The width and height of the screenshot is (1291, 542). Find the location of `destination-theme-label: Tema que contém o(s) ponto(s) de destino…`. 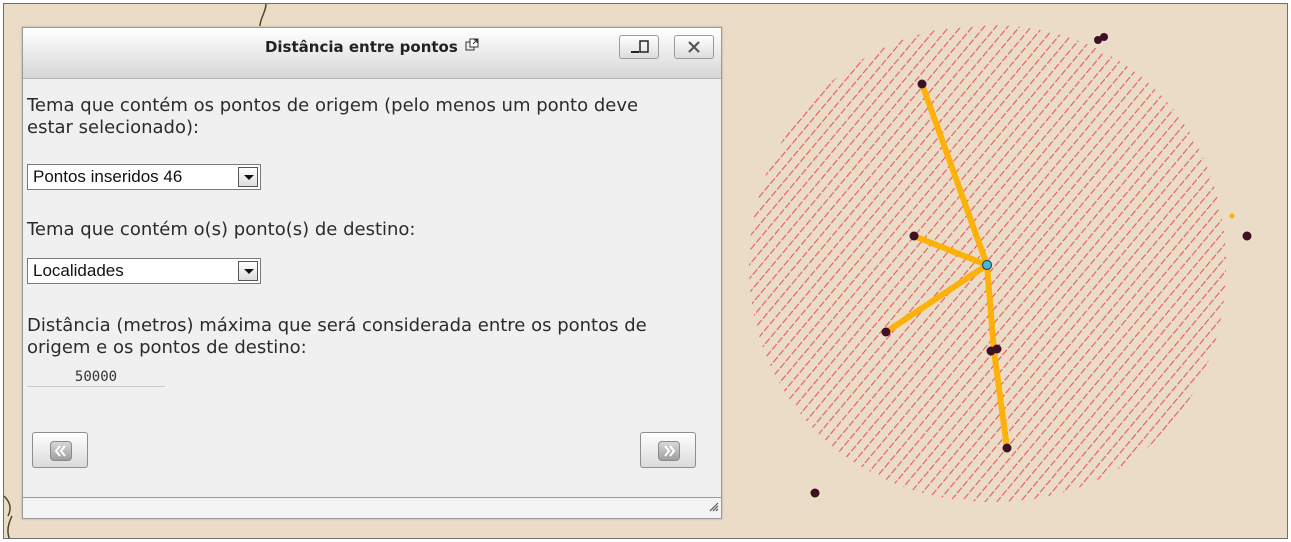

destination-theme-label: Tema que contém o(s) ponto(s) de destino… is located at coordinates (221, 229).